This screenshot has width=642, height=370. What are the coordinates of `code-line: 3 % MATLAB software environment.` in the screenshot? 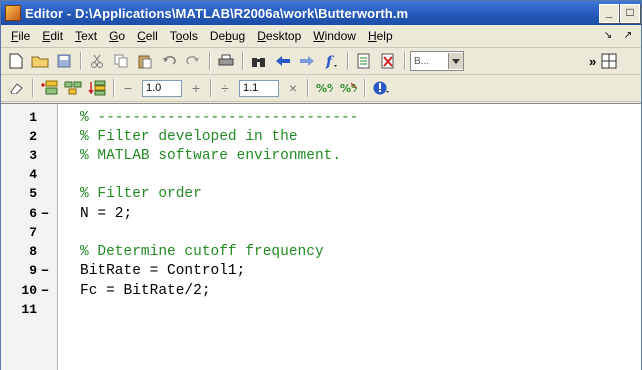 It's located at (321, 155).